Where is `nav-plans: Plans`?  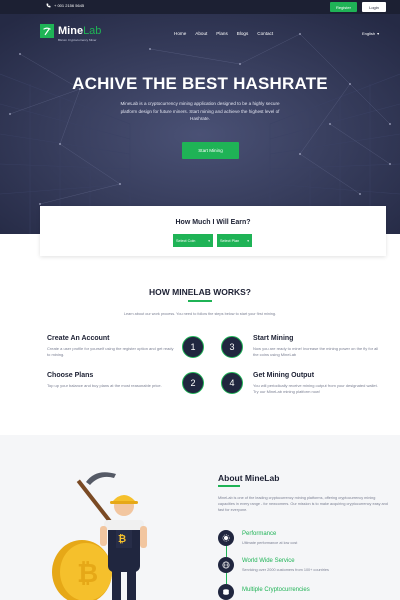
nav-plans: Plans is located at coordinates (222, 33).